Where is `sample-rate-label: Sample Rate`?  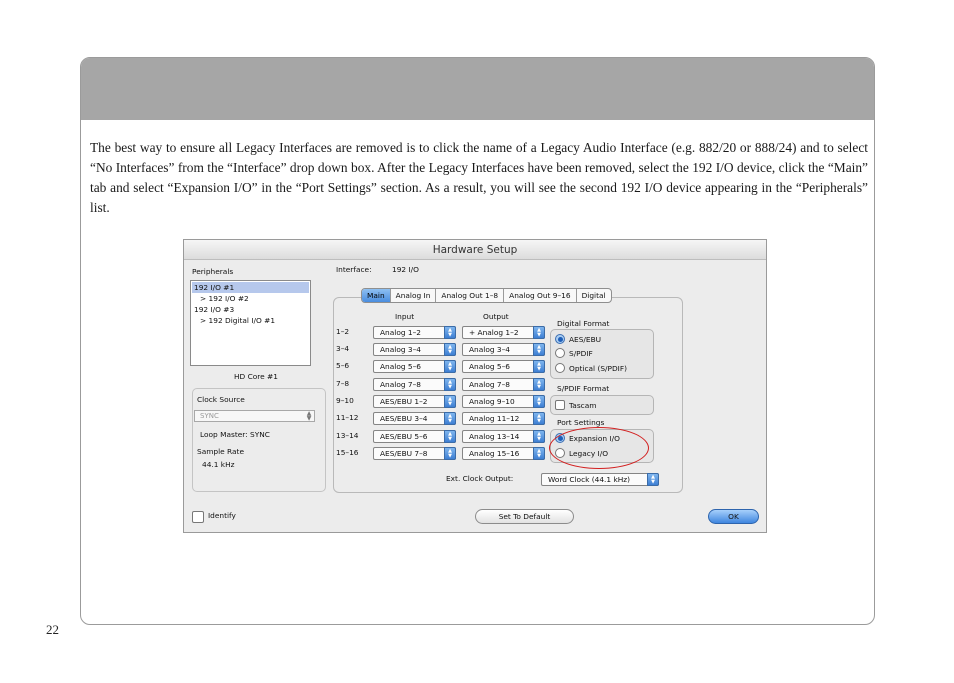 sample-rate-label: Sample Rate is located at coordinates (221, 451).